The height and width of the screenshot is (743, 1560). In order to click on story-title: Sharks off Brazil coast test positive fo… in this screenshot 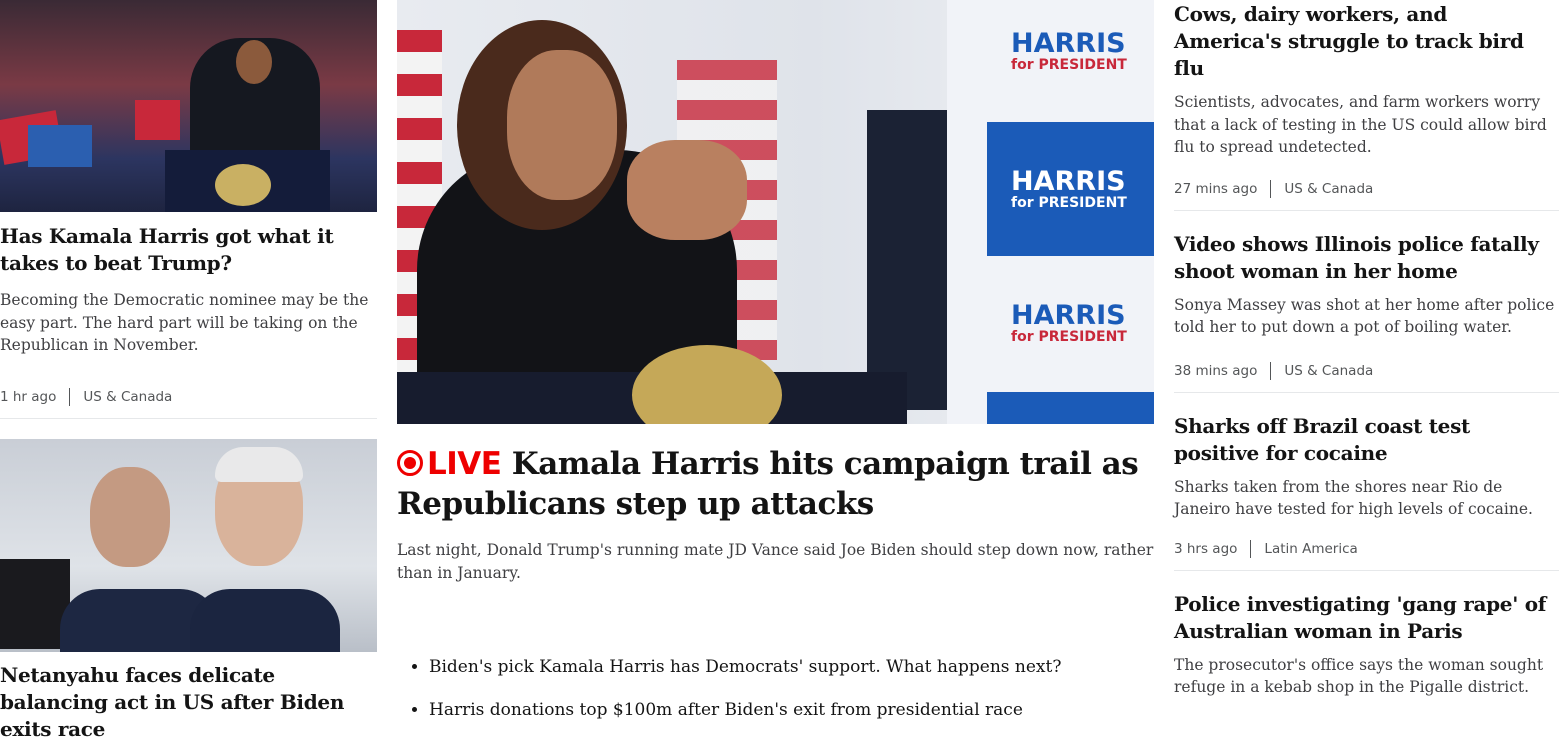, I will do `click(1366, 440)`.